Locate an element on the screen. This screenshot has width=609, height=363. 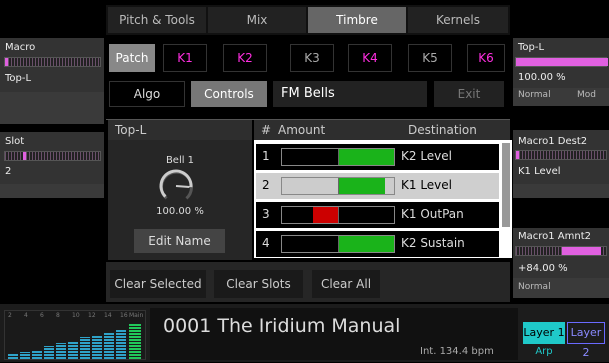
table-row: 3 K1 OutPan is located at coordinates (377, 215).